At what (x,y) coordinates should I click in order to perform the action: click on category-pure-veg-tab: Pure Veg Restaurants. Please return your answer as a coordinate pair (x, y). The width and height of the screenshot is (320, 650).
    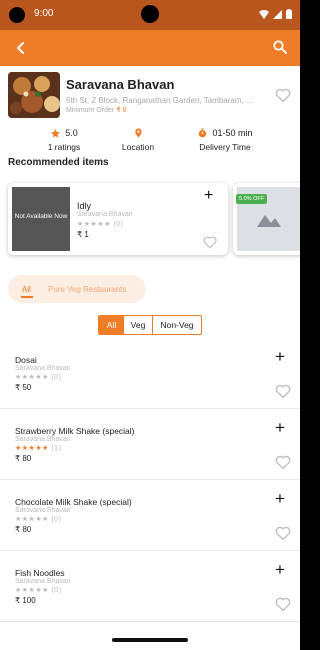
    Looking at the image, I should click on (87, 289).